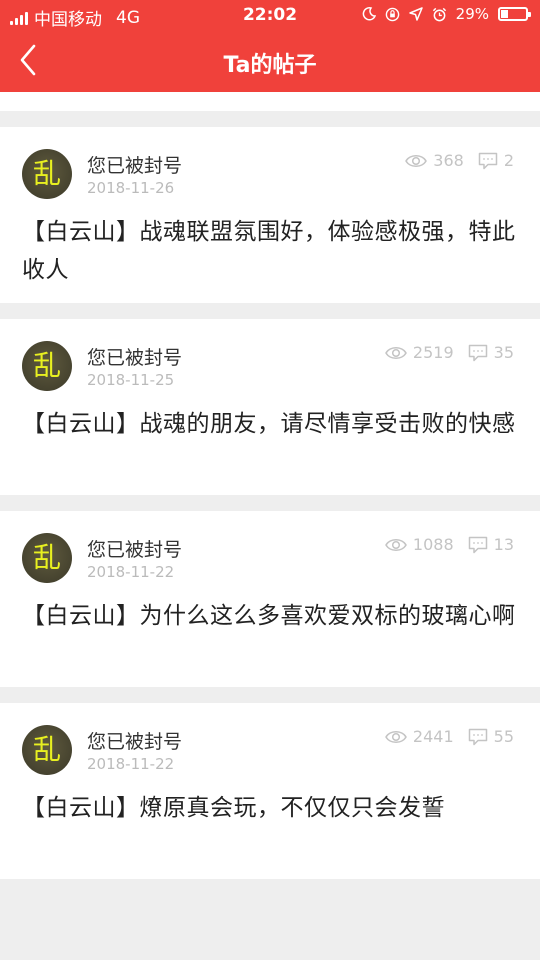  Describe the element at coordinates (472, 14) in the screenshot. I see `battery-percent: 29%` at that location.